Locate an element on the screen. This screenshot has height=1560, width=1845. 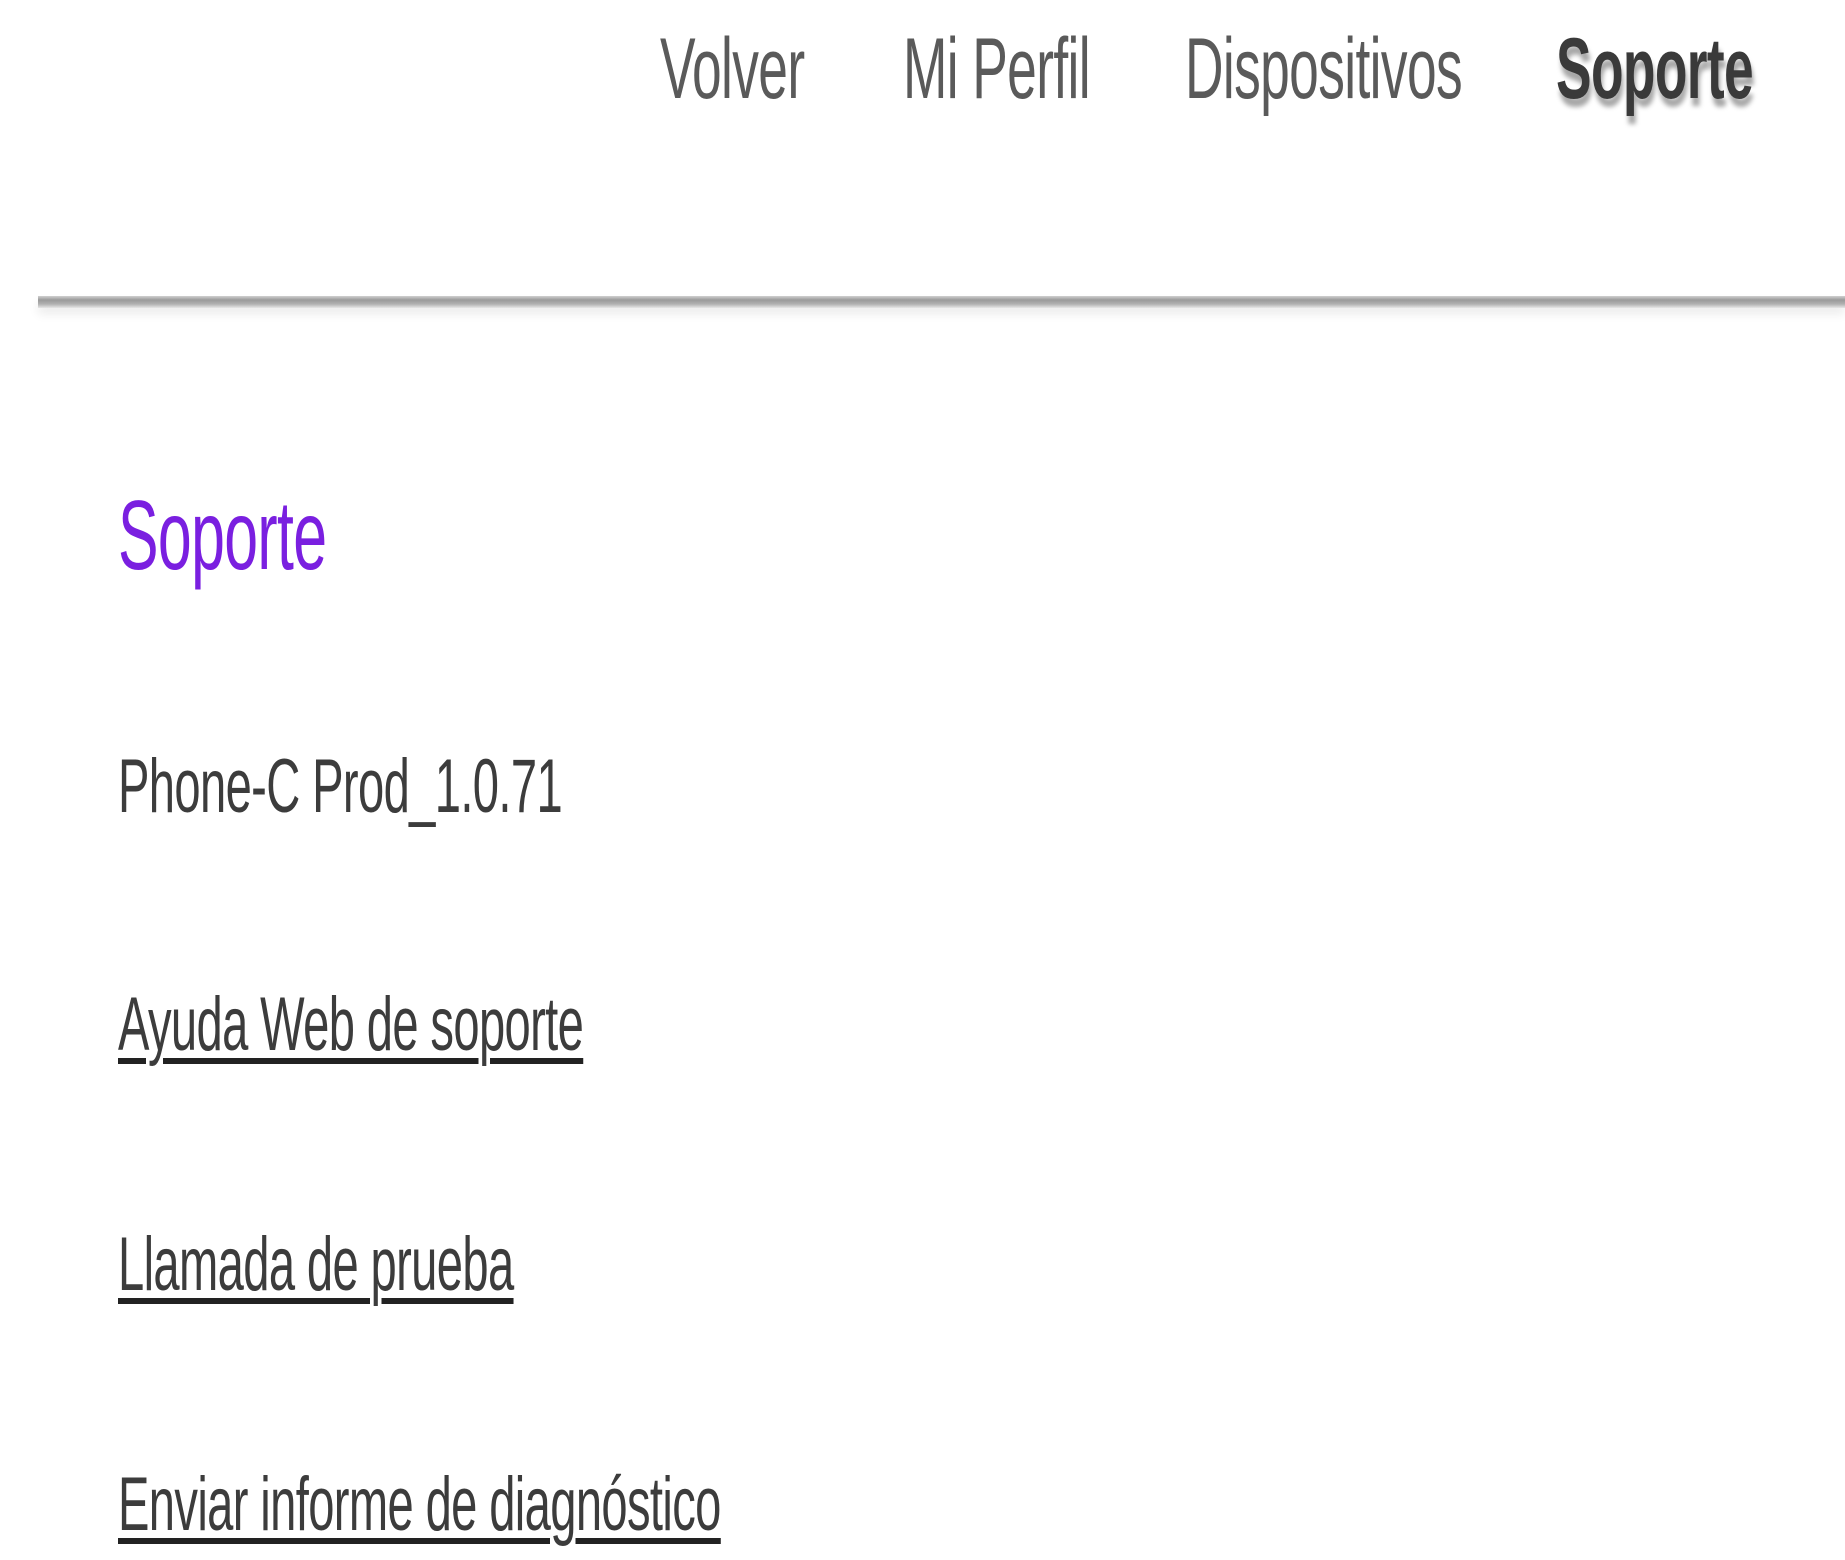
nav-dispositivos: Dispositivos is located at coordinates (1324, 69).